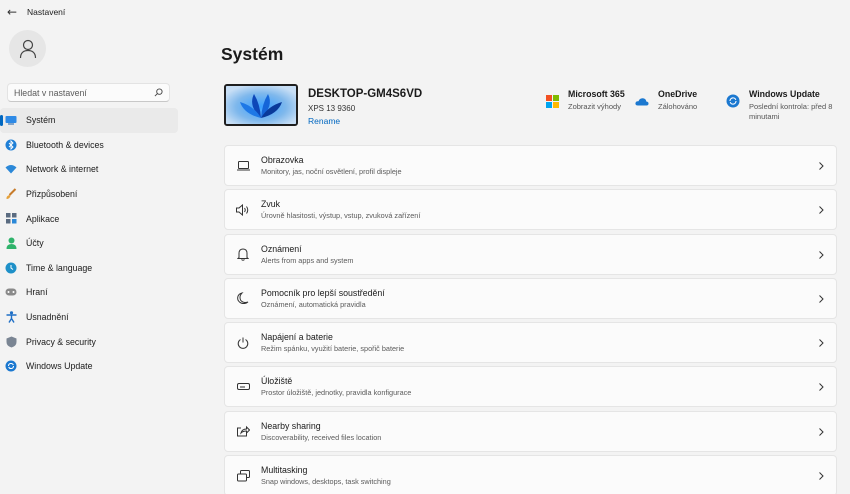 The height and width of the screenshot is (494, 850). Describe the element at coordinates (365, 121) in the screenshot. I see `rename-link: Rename` at that location.